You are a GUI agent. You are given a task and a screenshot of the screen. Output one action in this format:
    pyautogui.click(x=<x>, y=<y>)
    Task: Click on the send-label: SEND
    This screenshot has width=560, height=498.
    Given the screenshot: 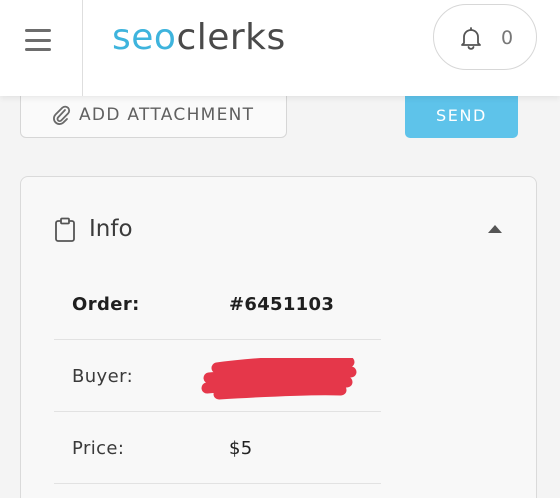 What is the action you would take?
    pyautogui.click(x=461, y=115)
    